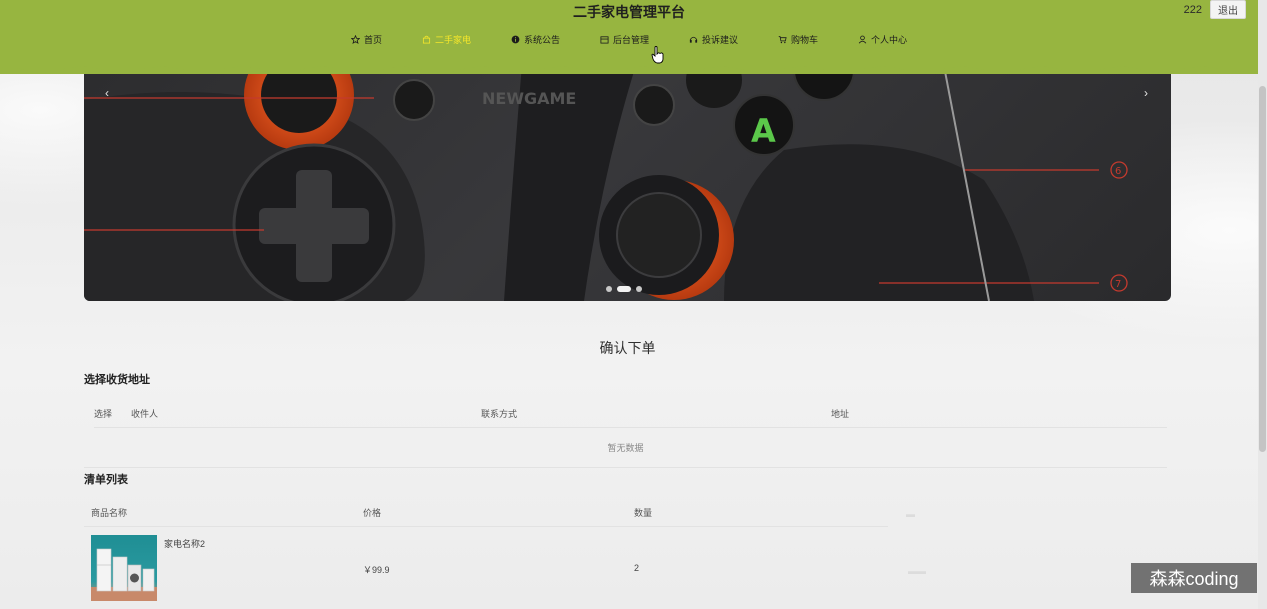 The image size is (1267, 609). What do you see at coordinates (1118, 284) in the screenshot?
I see `callout-label: 7` at bounding box center [1118, 284].